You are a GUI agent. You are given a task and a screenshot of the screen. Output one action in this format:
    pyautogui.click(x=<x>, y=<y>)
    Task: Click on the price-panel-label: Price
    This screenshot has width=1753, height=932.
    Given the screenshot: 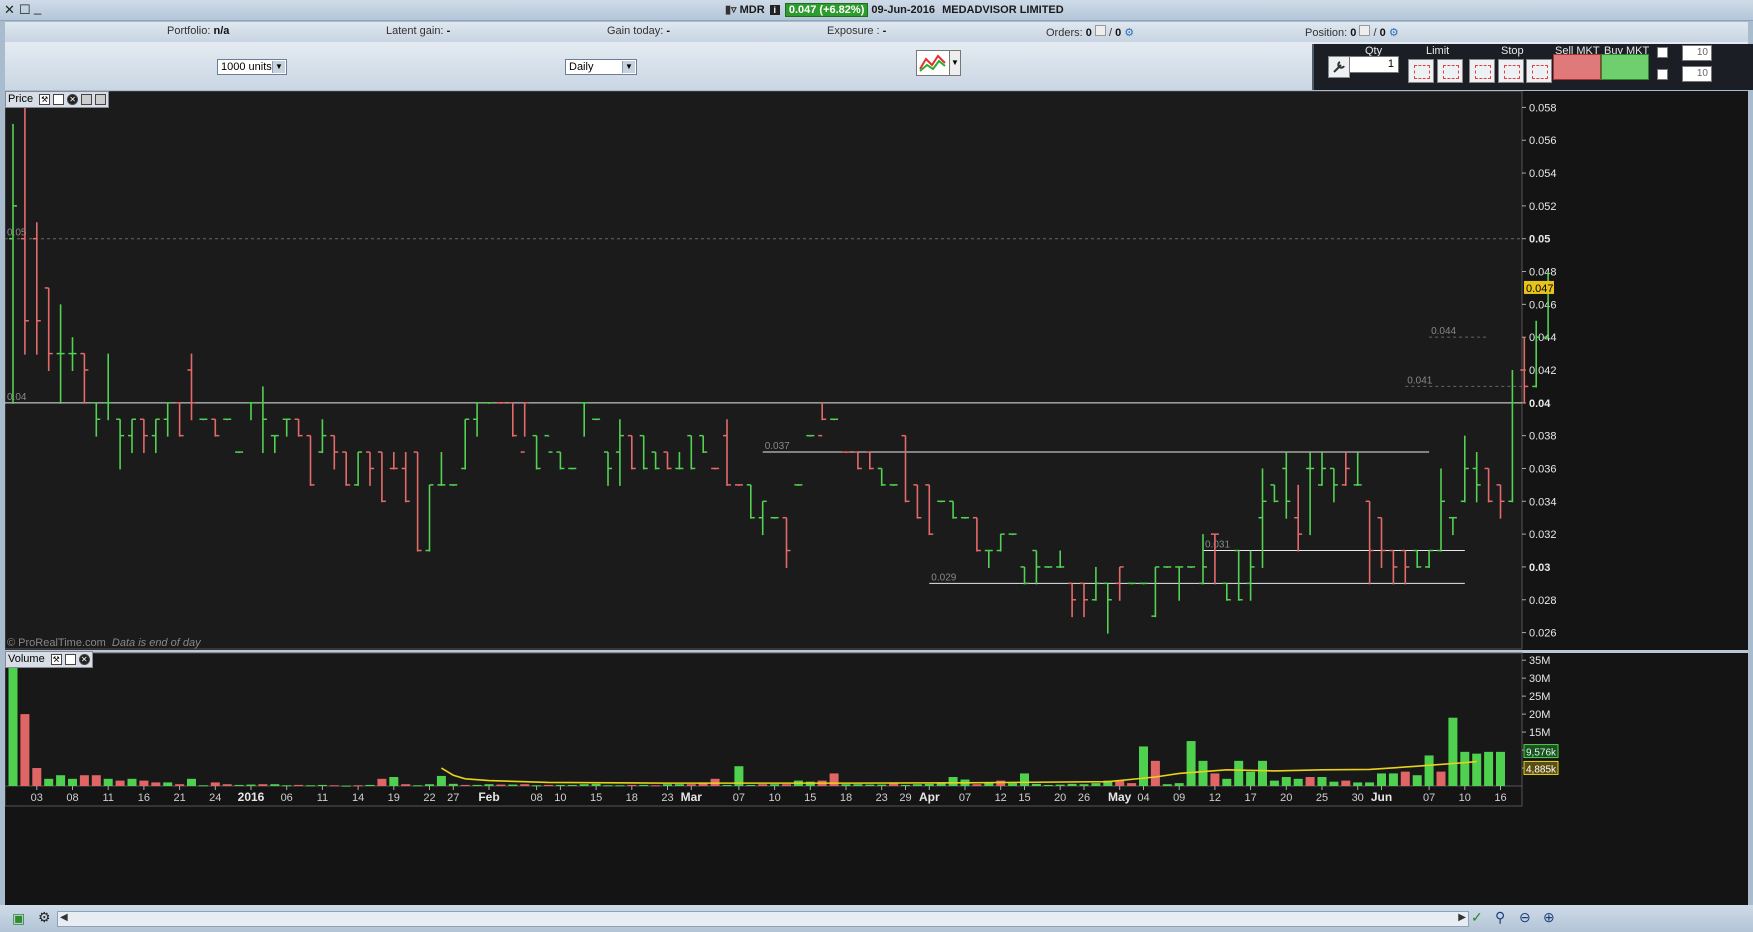 What is the action you would take?
    pyautogui.click(x=21, y=99)
    